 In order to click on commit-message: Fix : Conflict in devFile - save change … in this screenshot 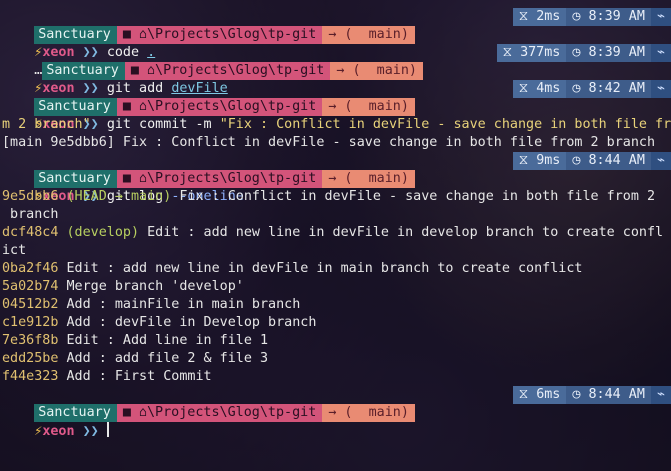, I will do `click(417, 196)`.